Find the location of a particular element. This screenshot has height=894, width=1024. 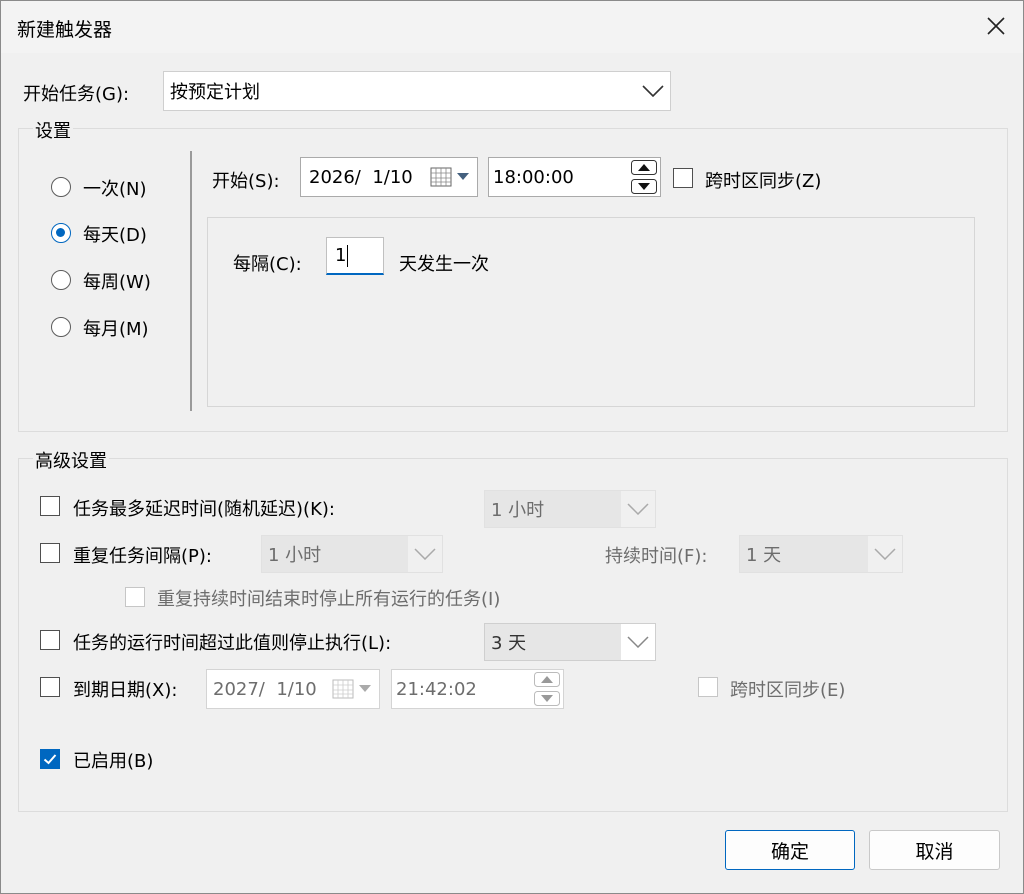

expire-date-picker: 2027/ 1/10 is located at coordinates (293, 689).